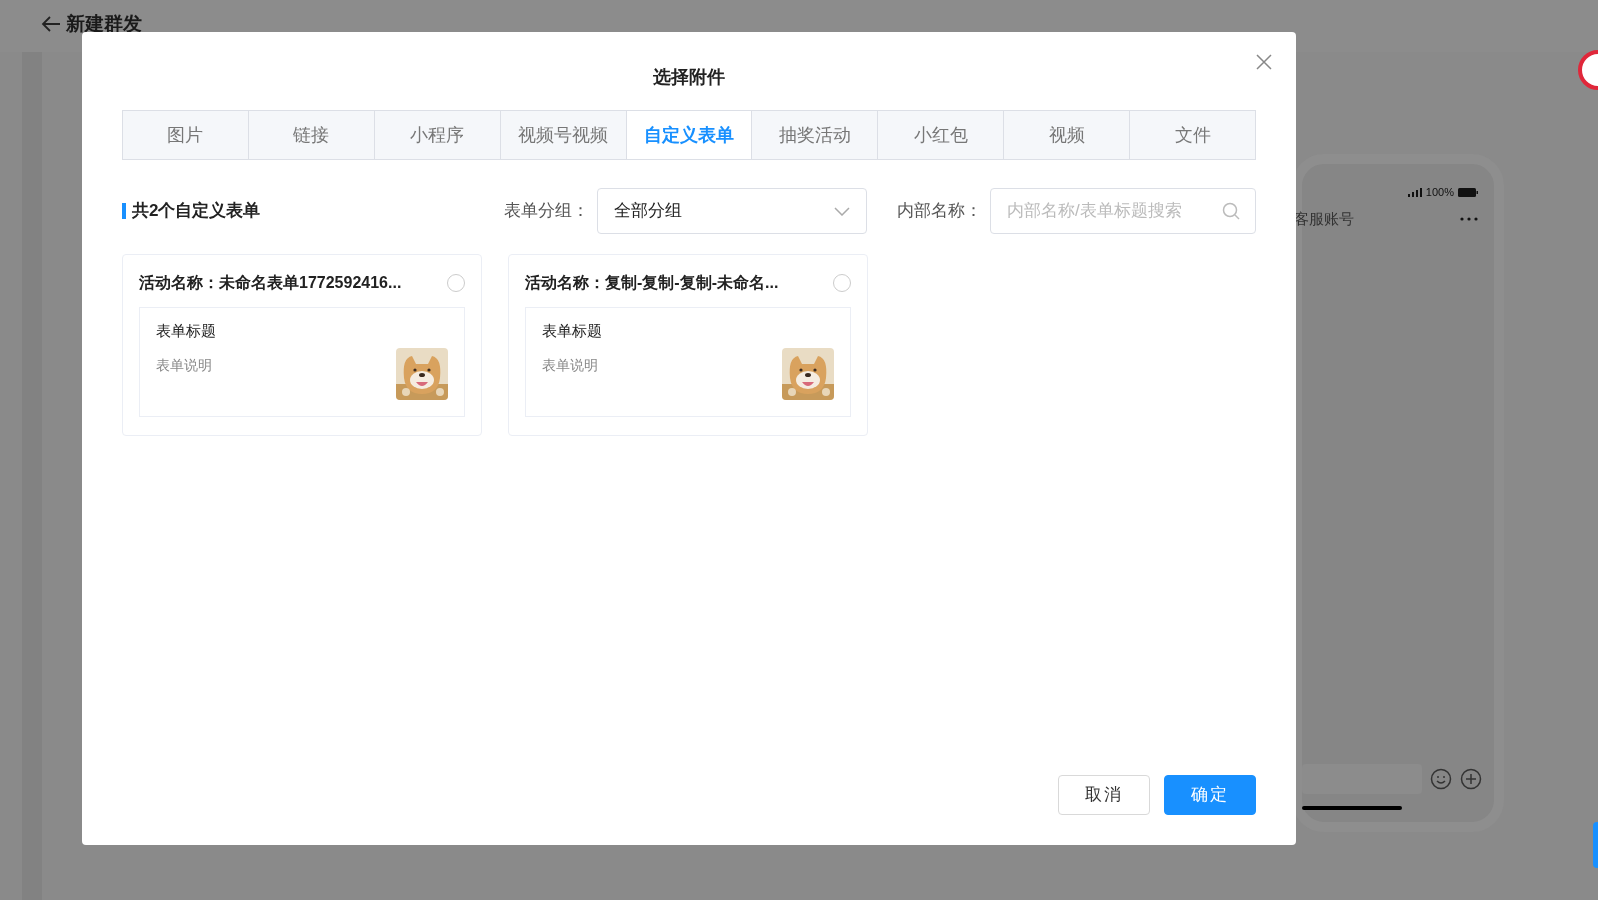 The width and height of the screenshot is (1598, 900). What do you see at coordinates (1104, 795) in the screenshot?
I see `cancel-button: 取消` at bounding box center [1104, 795].